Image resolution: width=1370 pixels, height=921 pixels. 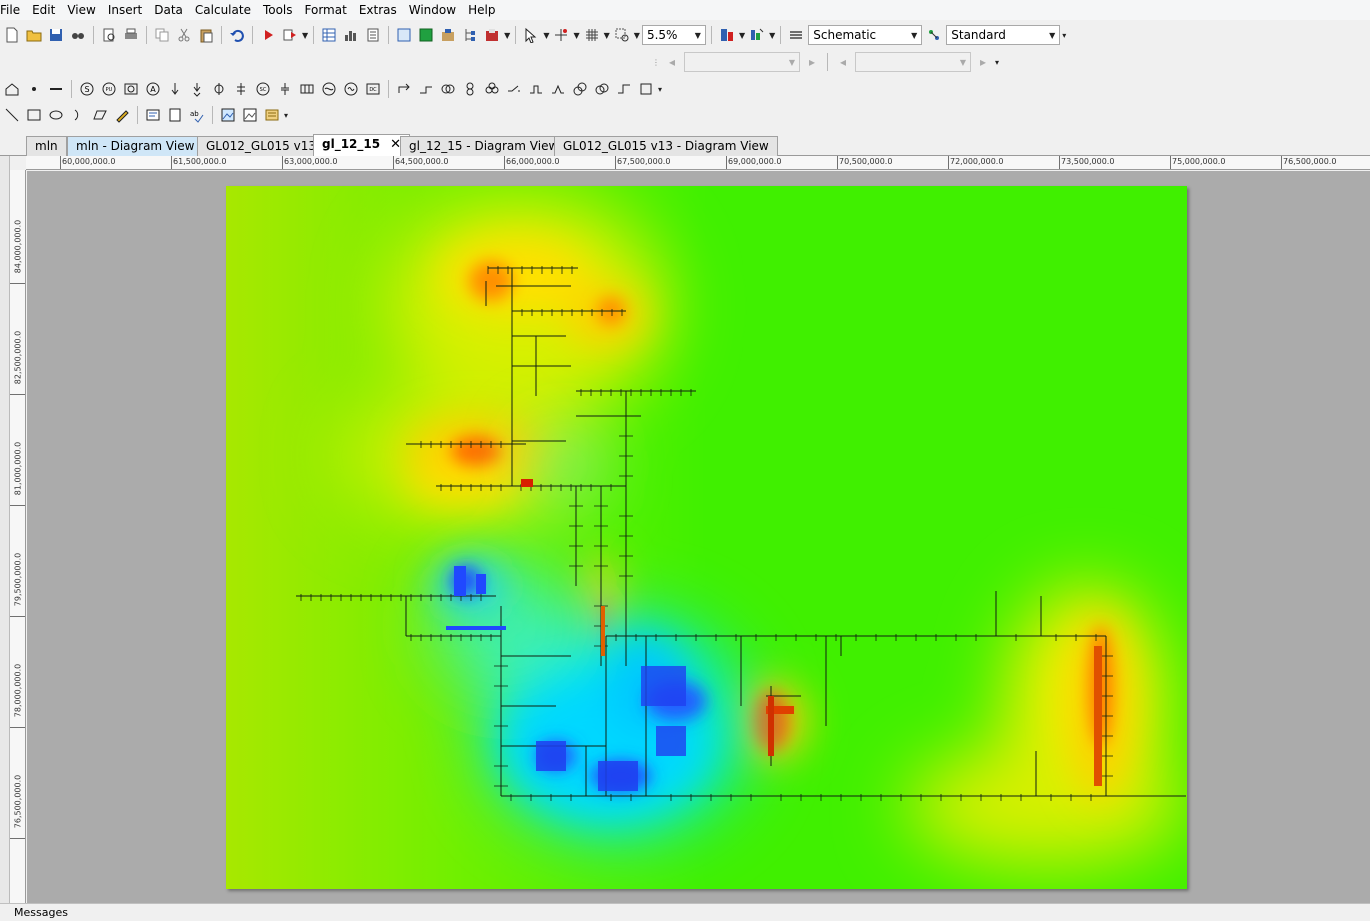 I want to click on undo-icon, so click(x=237, y=35).